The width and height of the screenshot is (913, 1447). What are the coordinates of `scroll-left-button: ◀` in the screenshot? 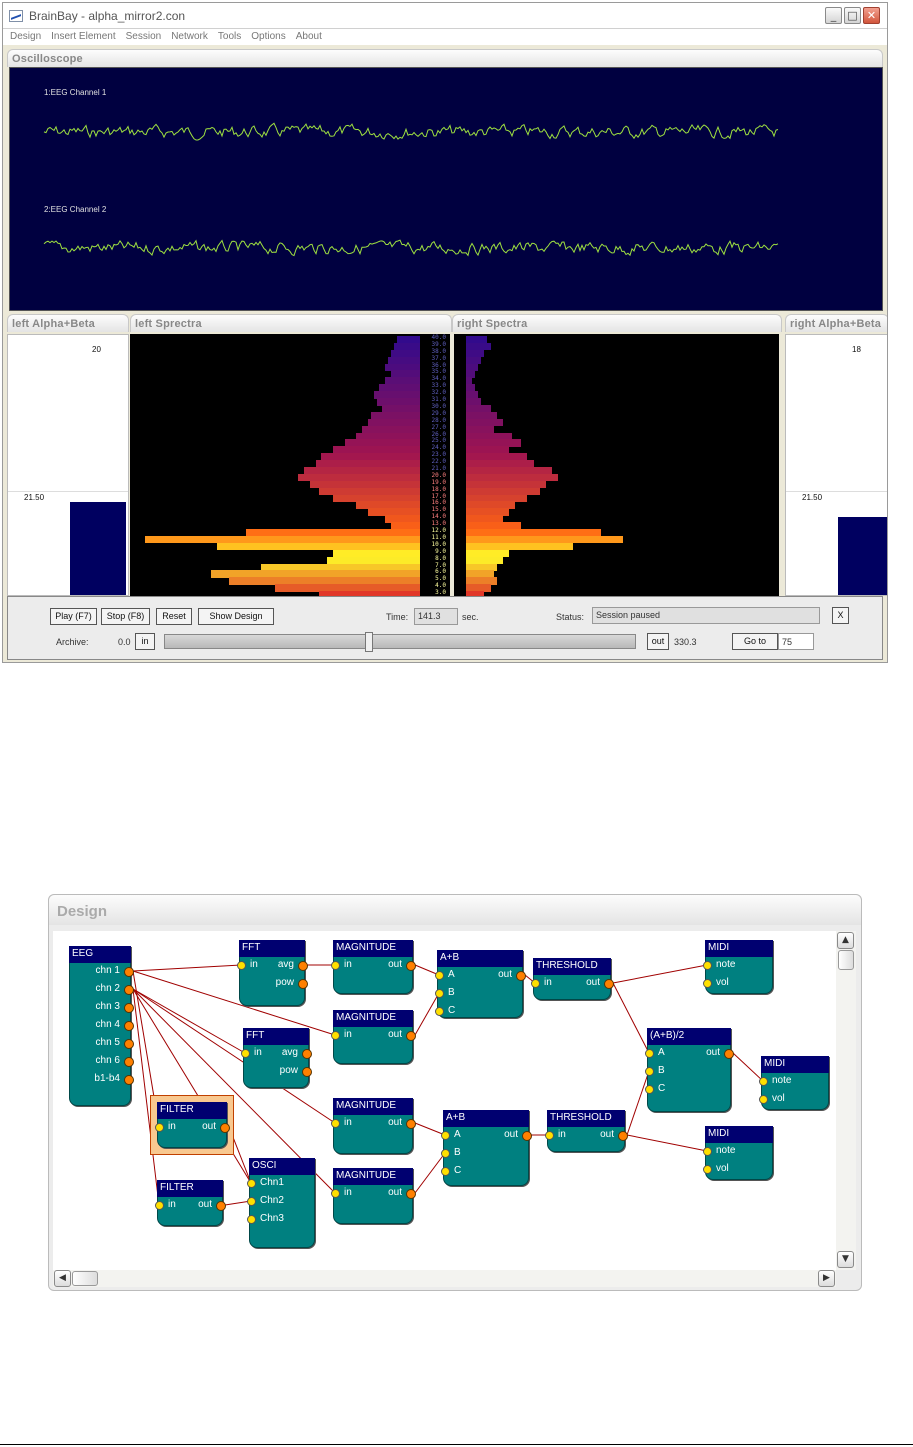 It's located at (62, 1278).